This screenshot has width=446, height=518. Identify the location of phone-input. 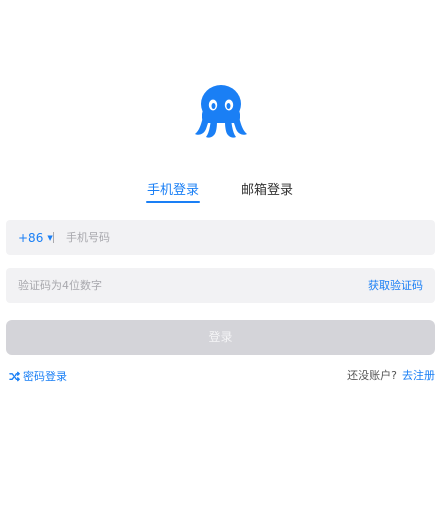
(246, 237).